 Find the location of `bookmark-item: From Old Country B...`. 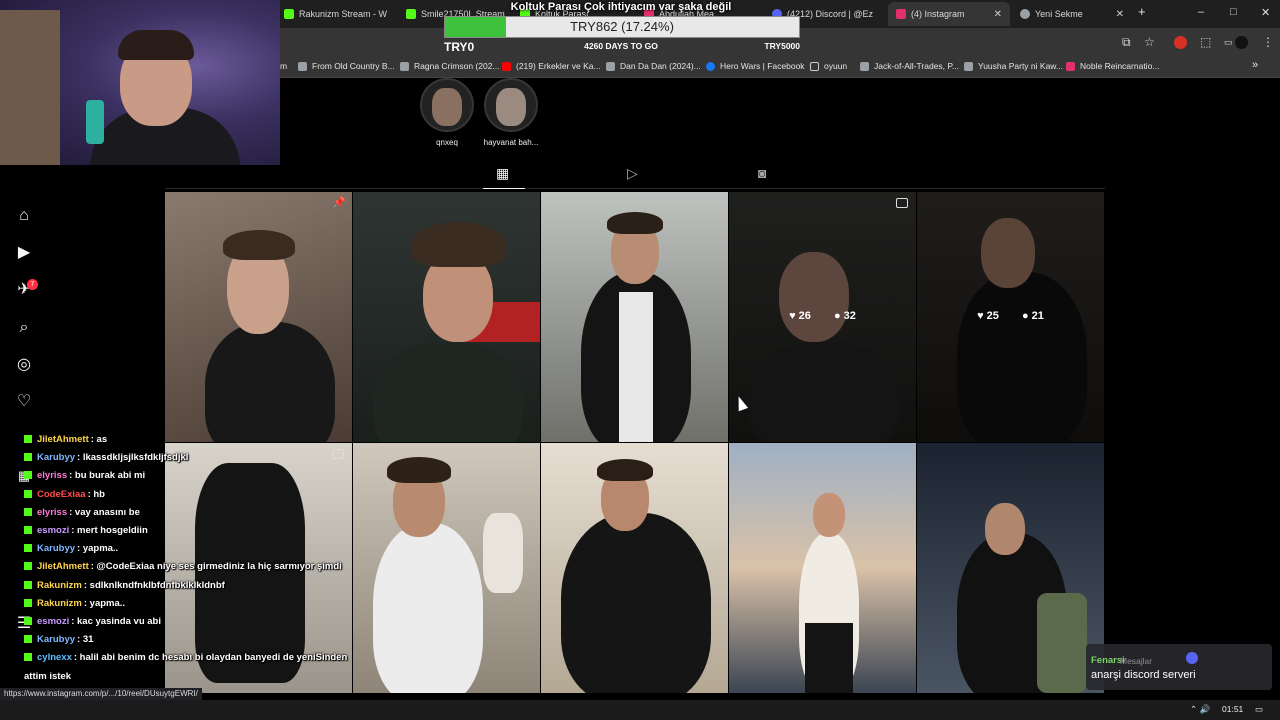

bookmark-item: From Old Country B... is located at coordinates (346, 66).